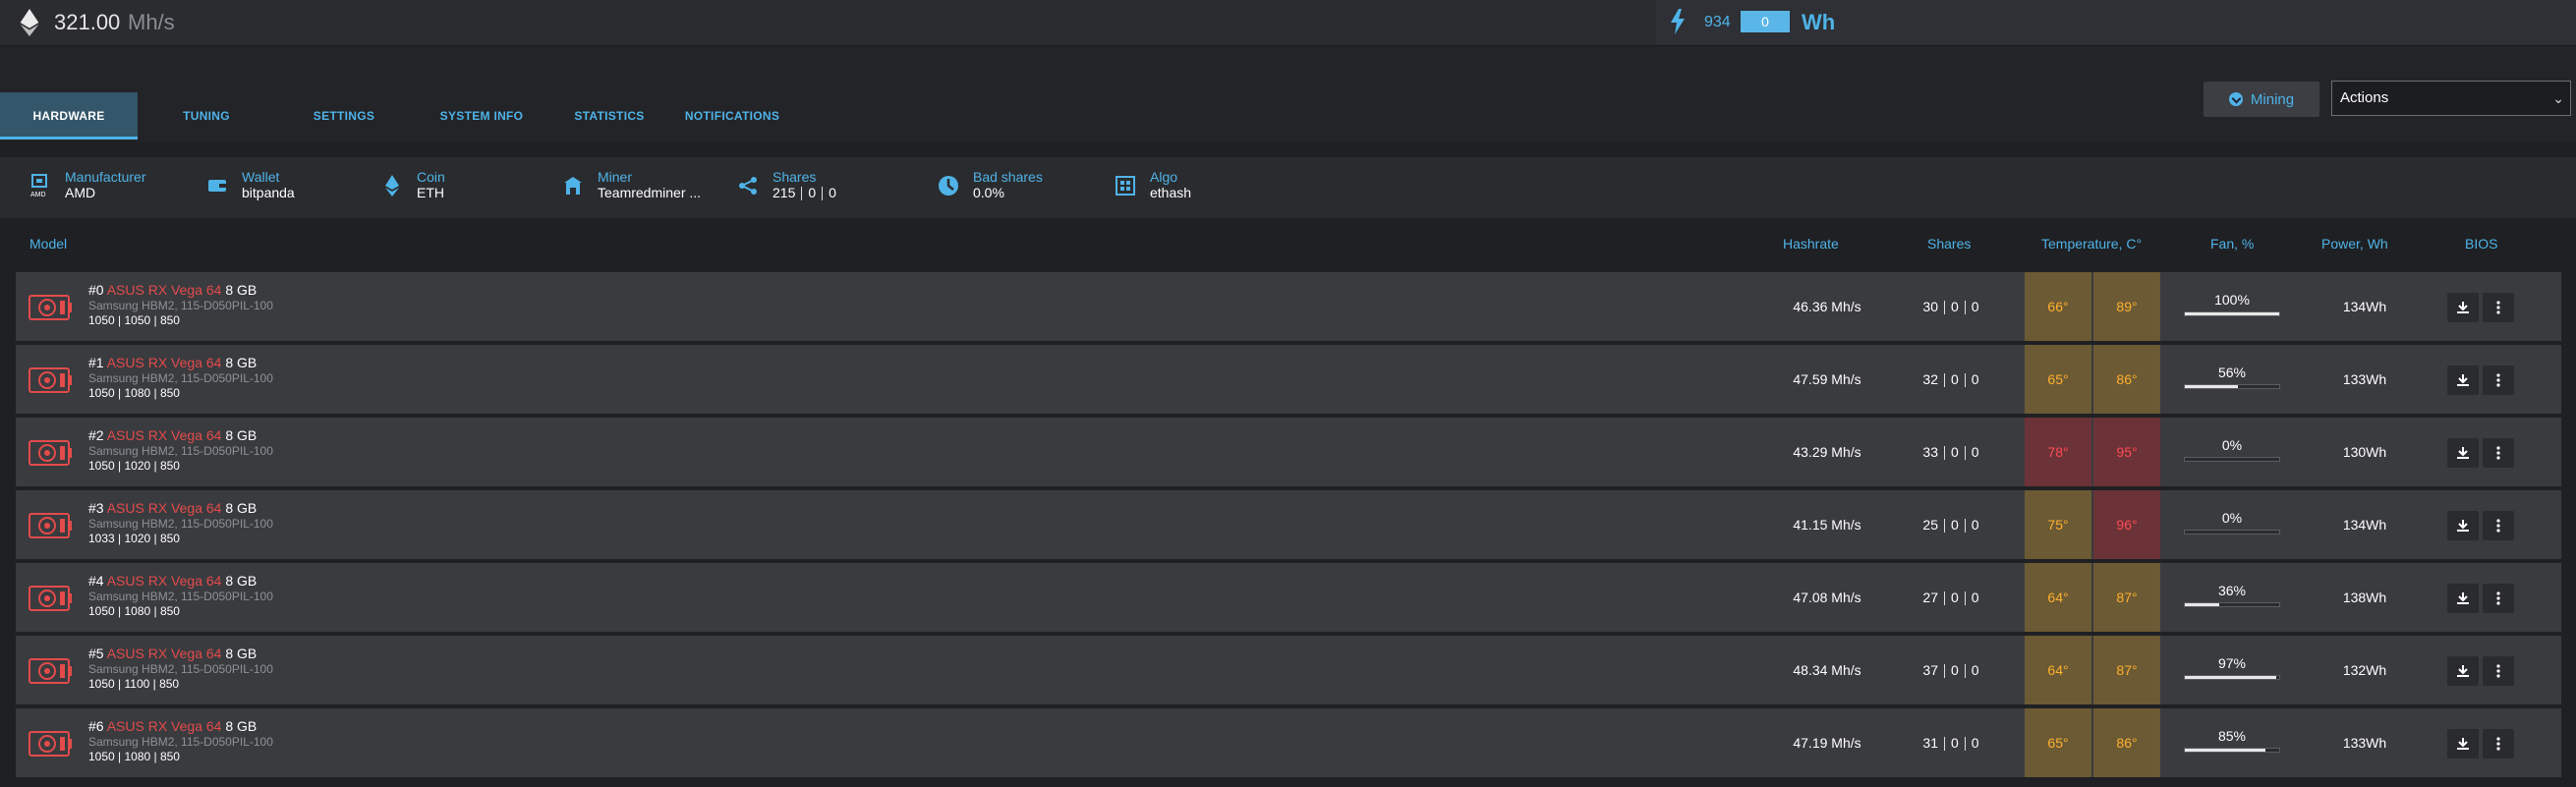 This screenshot has height=787, width=2576. I want to click on gpu-shares: 37 0 0, so click(1951, 670).